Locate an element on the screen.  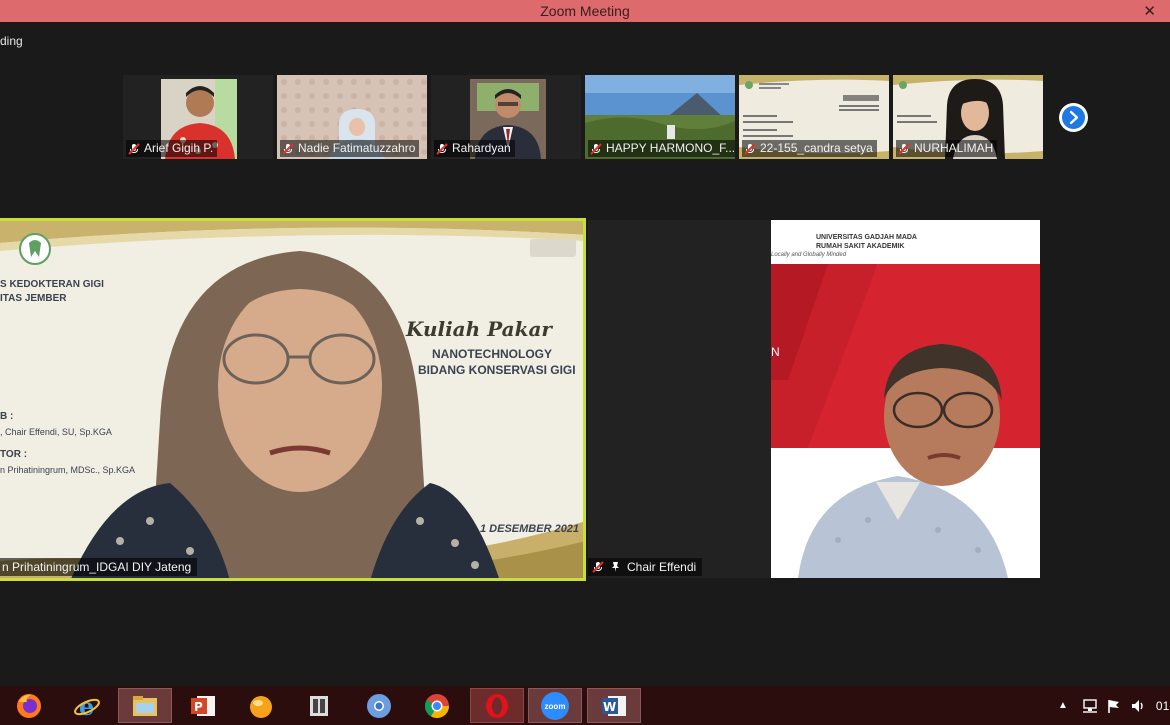
chromium-icon is located at coordinates (379, 705).